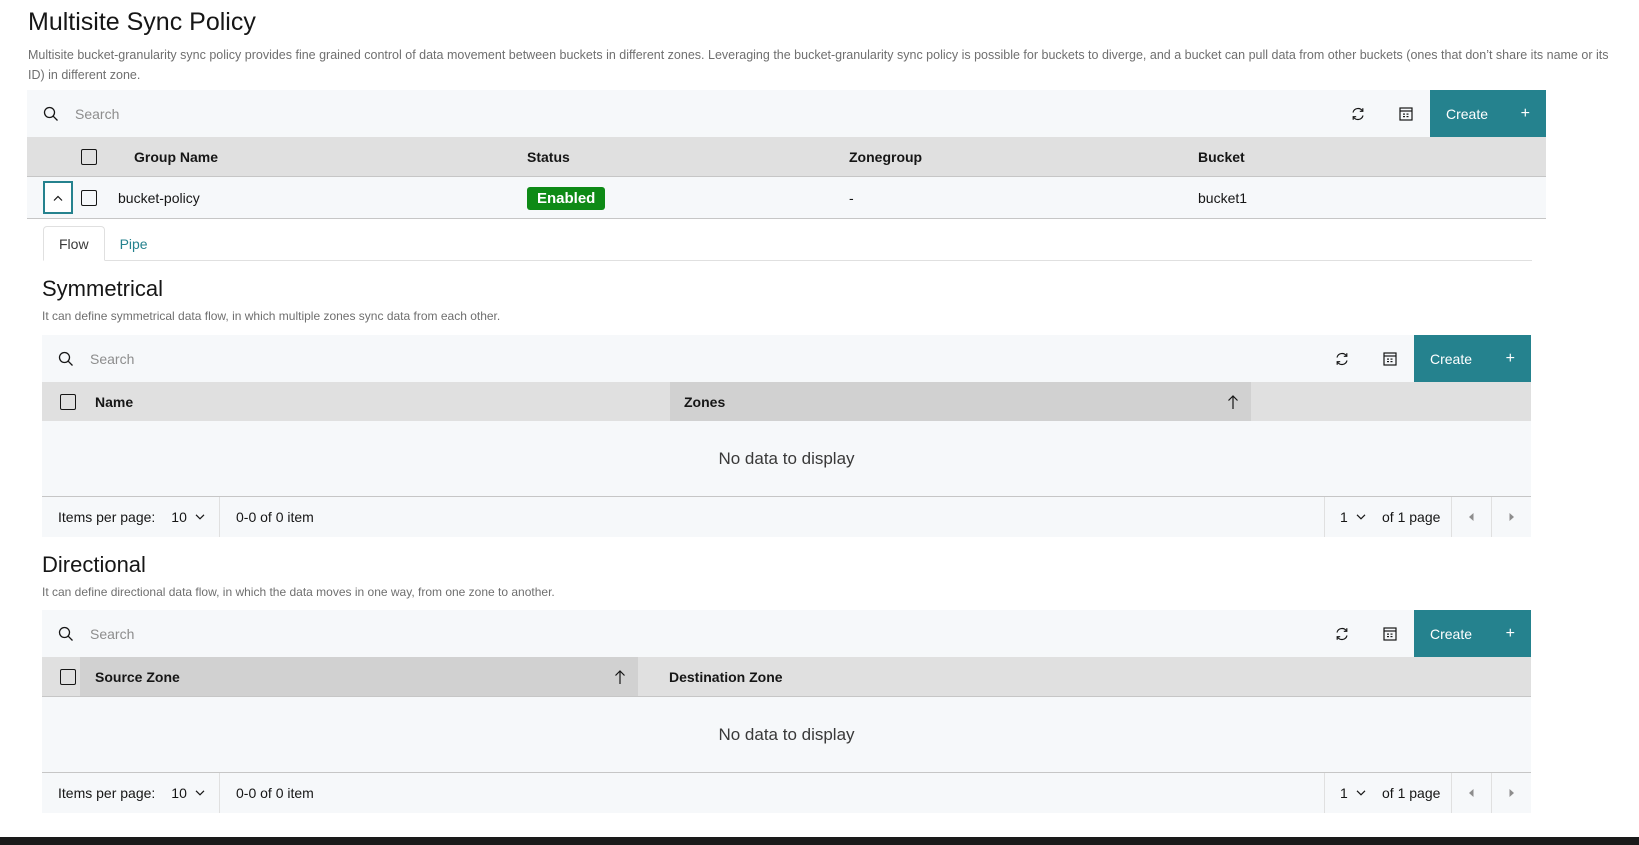  I want to click on tab-flow: Flow, so click(74, 243).